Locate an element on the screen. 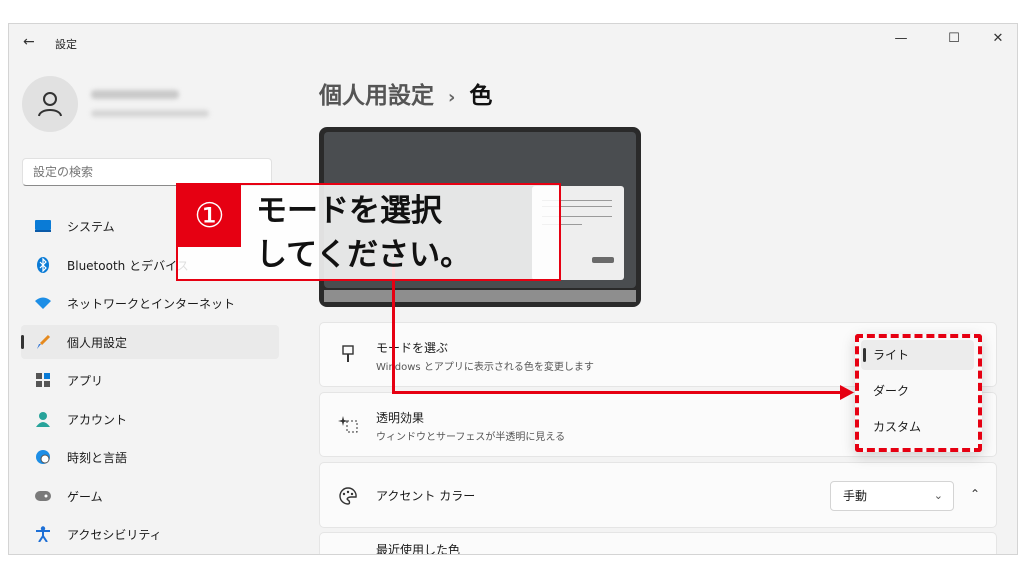 The width and height of the screenshot is (1024, 576). close-button: ✕ is located at coordinates (998, 39).